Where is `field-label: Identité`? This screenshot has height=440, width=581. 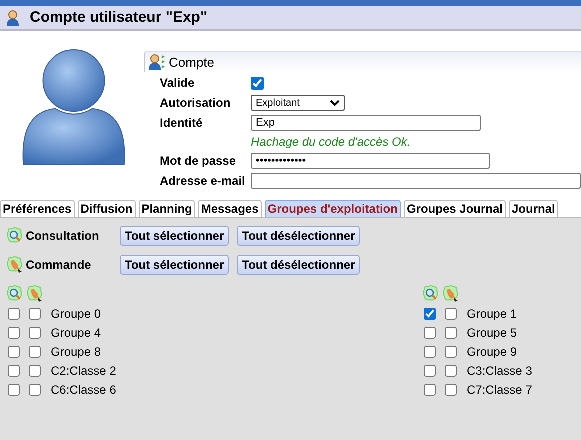 field-label: Identité is located at coordinates (182, 123).